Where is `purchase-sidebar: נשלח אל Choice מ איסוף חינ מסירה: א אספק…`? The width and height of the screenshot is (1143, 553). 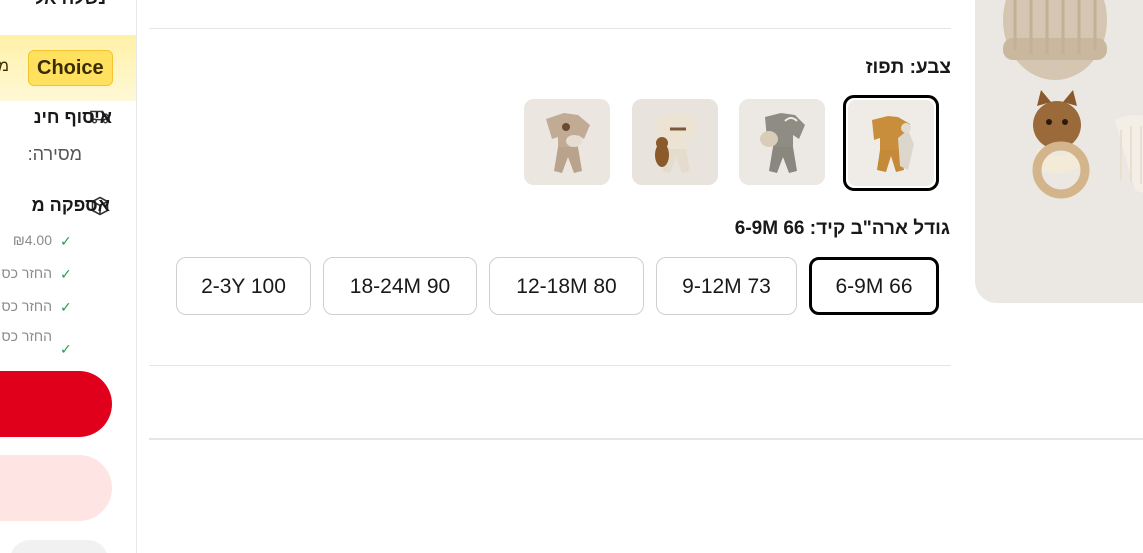
purchase-sidebar: נשלח אל Choice מ איסוף חינ מסירה: א אספק… is located at coordinates (68, 276).